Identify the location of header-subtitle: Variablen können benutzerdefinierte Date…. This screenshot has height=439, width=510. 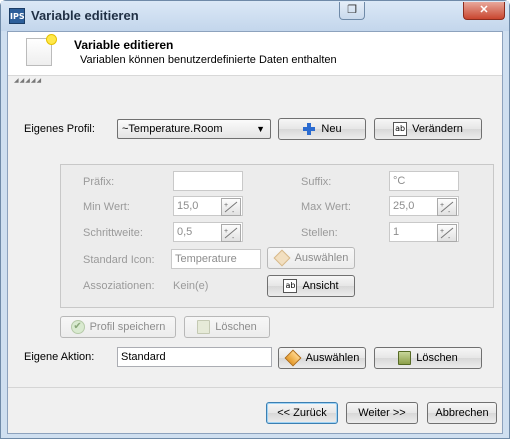
(208, 60).